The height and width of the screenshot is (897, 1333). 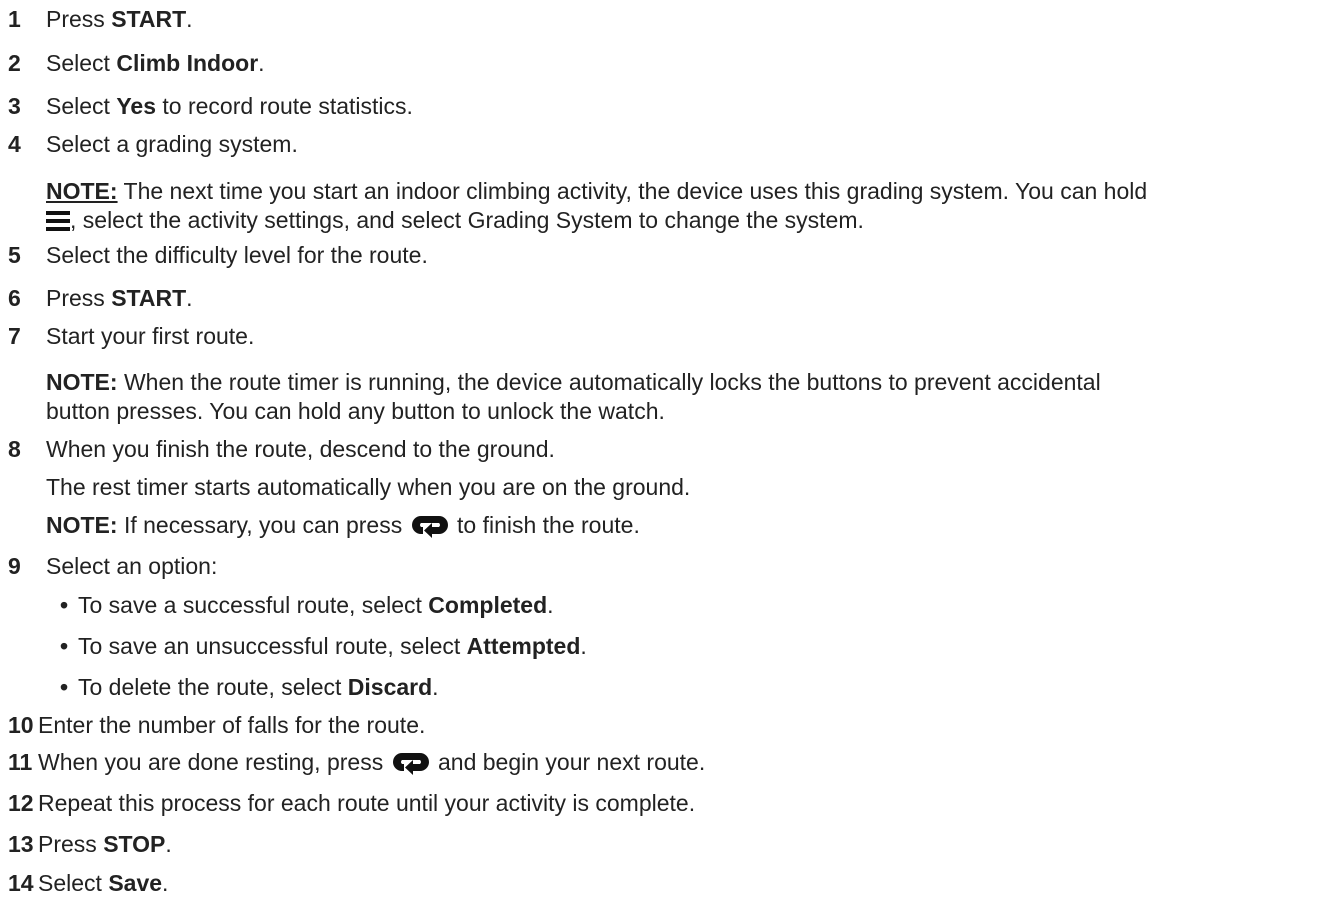 I want to click on step-text: Select an option:, so click(x=132, y=566).